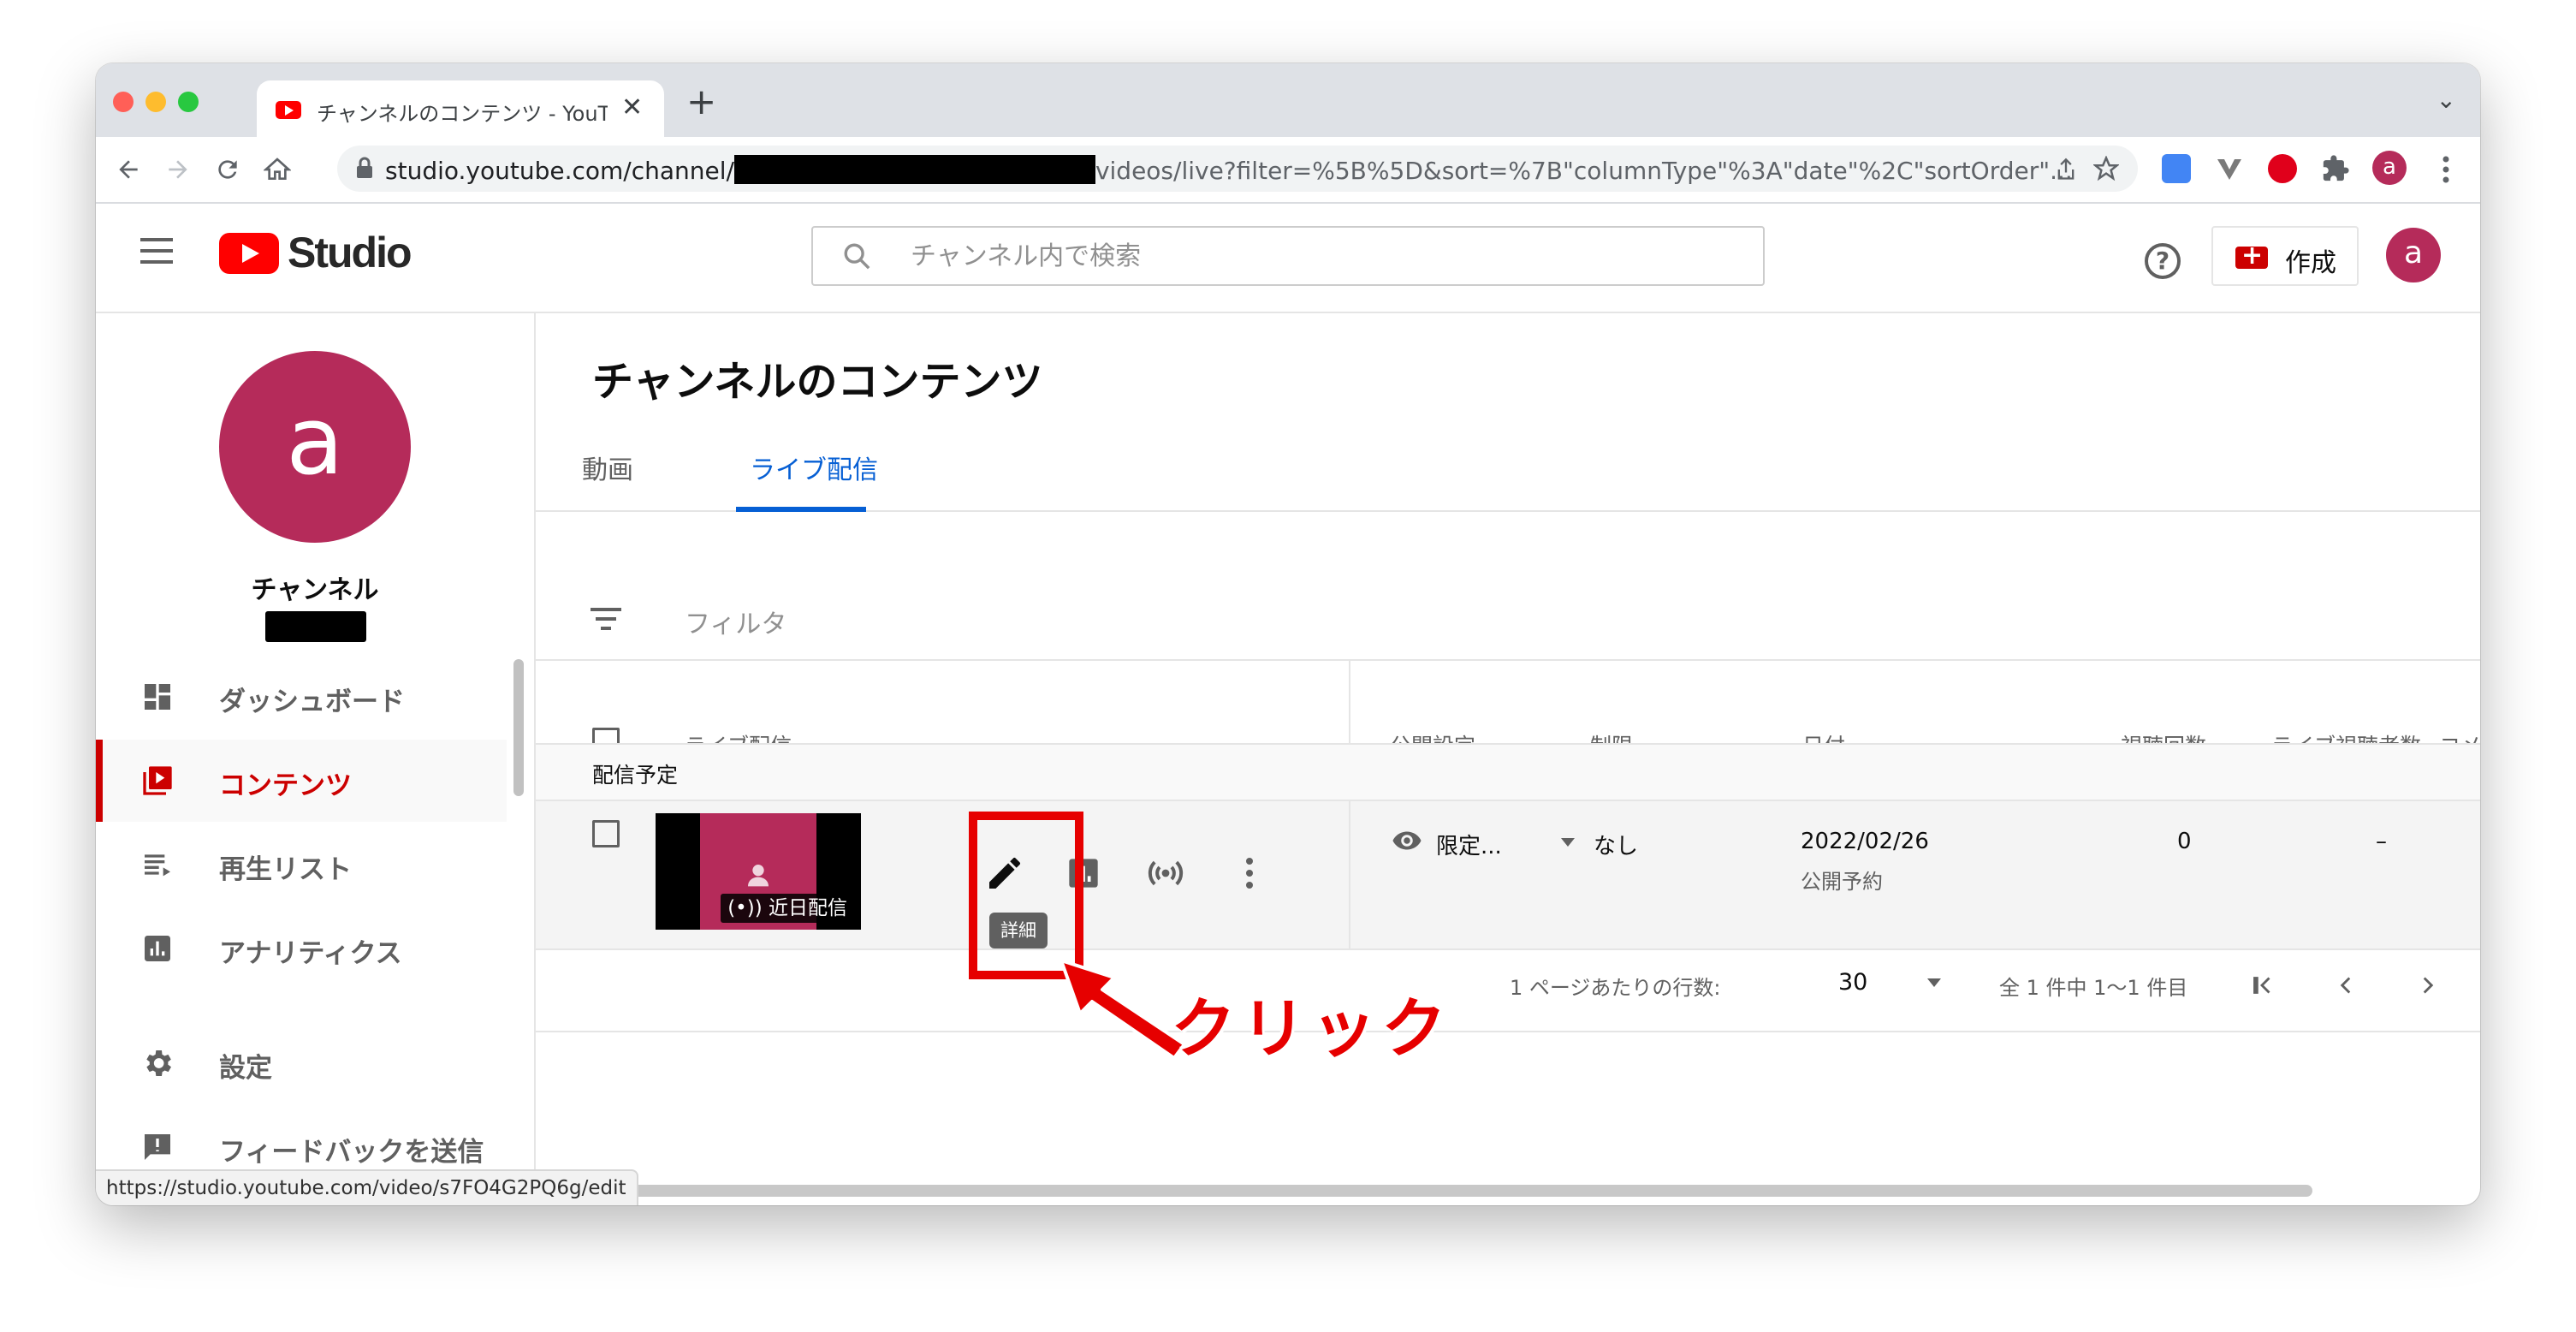 This screenshot has width=2576, height=1332. I want to click on create-button: 作成, so click(2285, 256).